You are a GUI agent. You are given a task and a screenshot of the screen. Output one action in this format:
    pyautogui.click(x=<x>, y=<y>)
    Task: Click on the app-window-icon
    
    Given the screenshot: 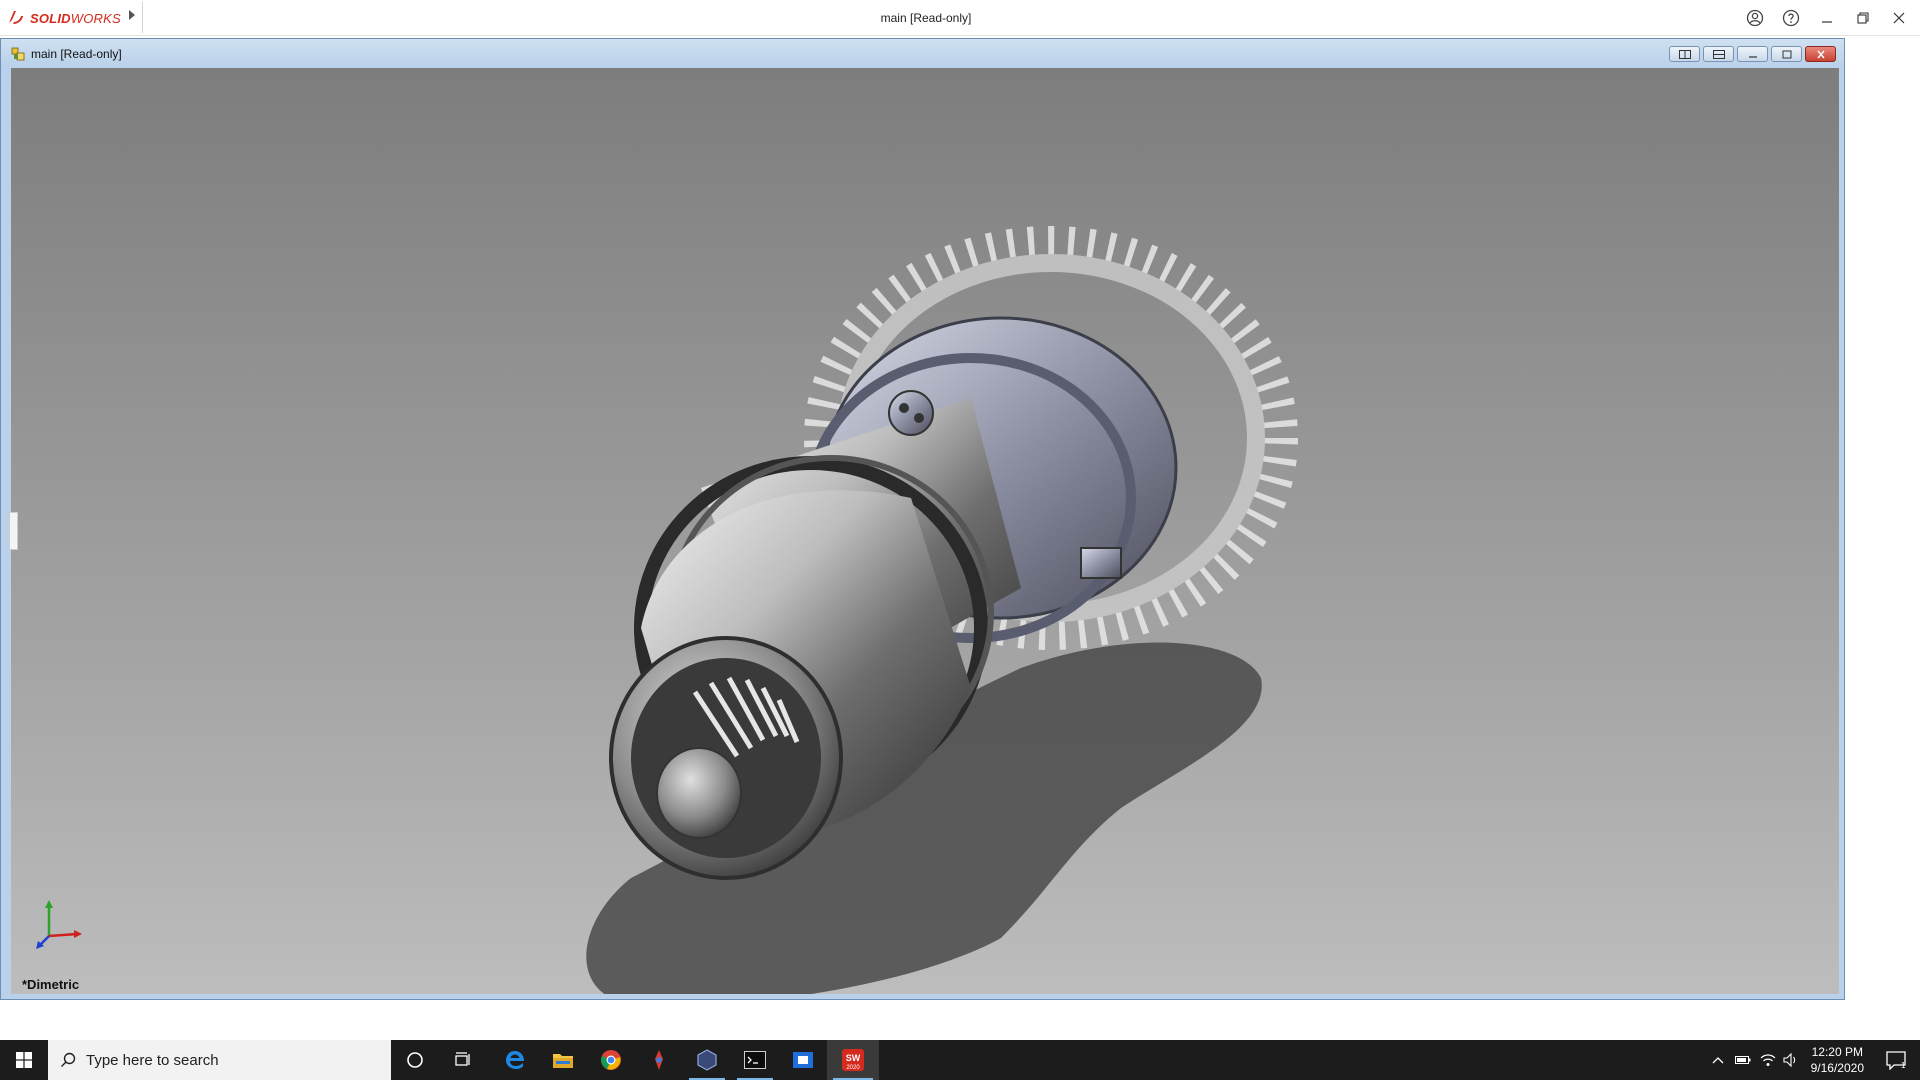 What is the action you would take?
    pyautogui.click(x=803, y=1060)
    